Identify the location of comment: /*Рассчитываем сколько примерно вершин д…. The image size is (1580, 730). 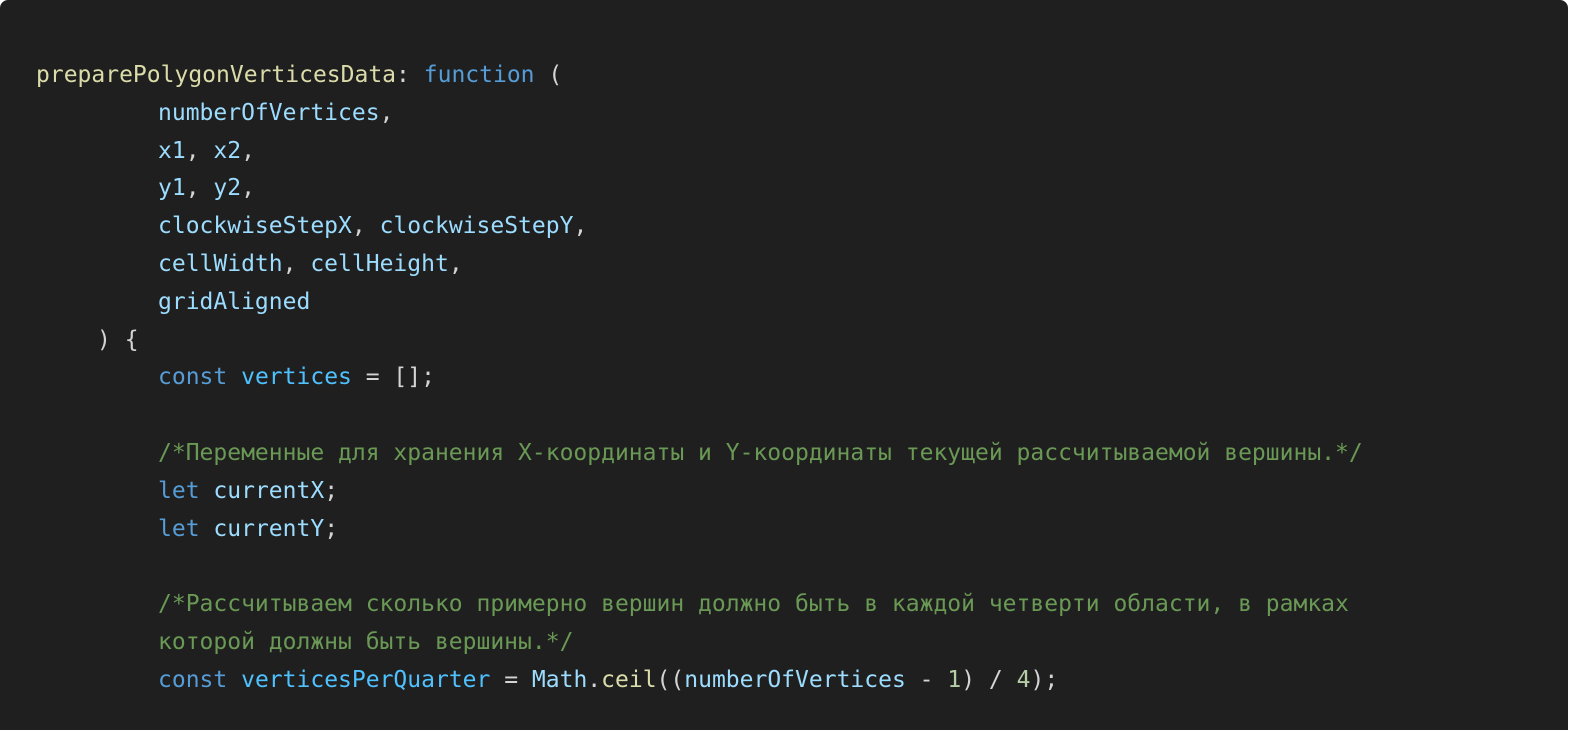
(753, 604).